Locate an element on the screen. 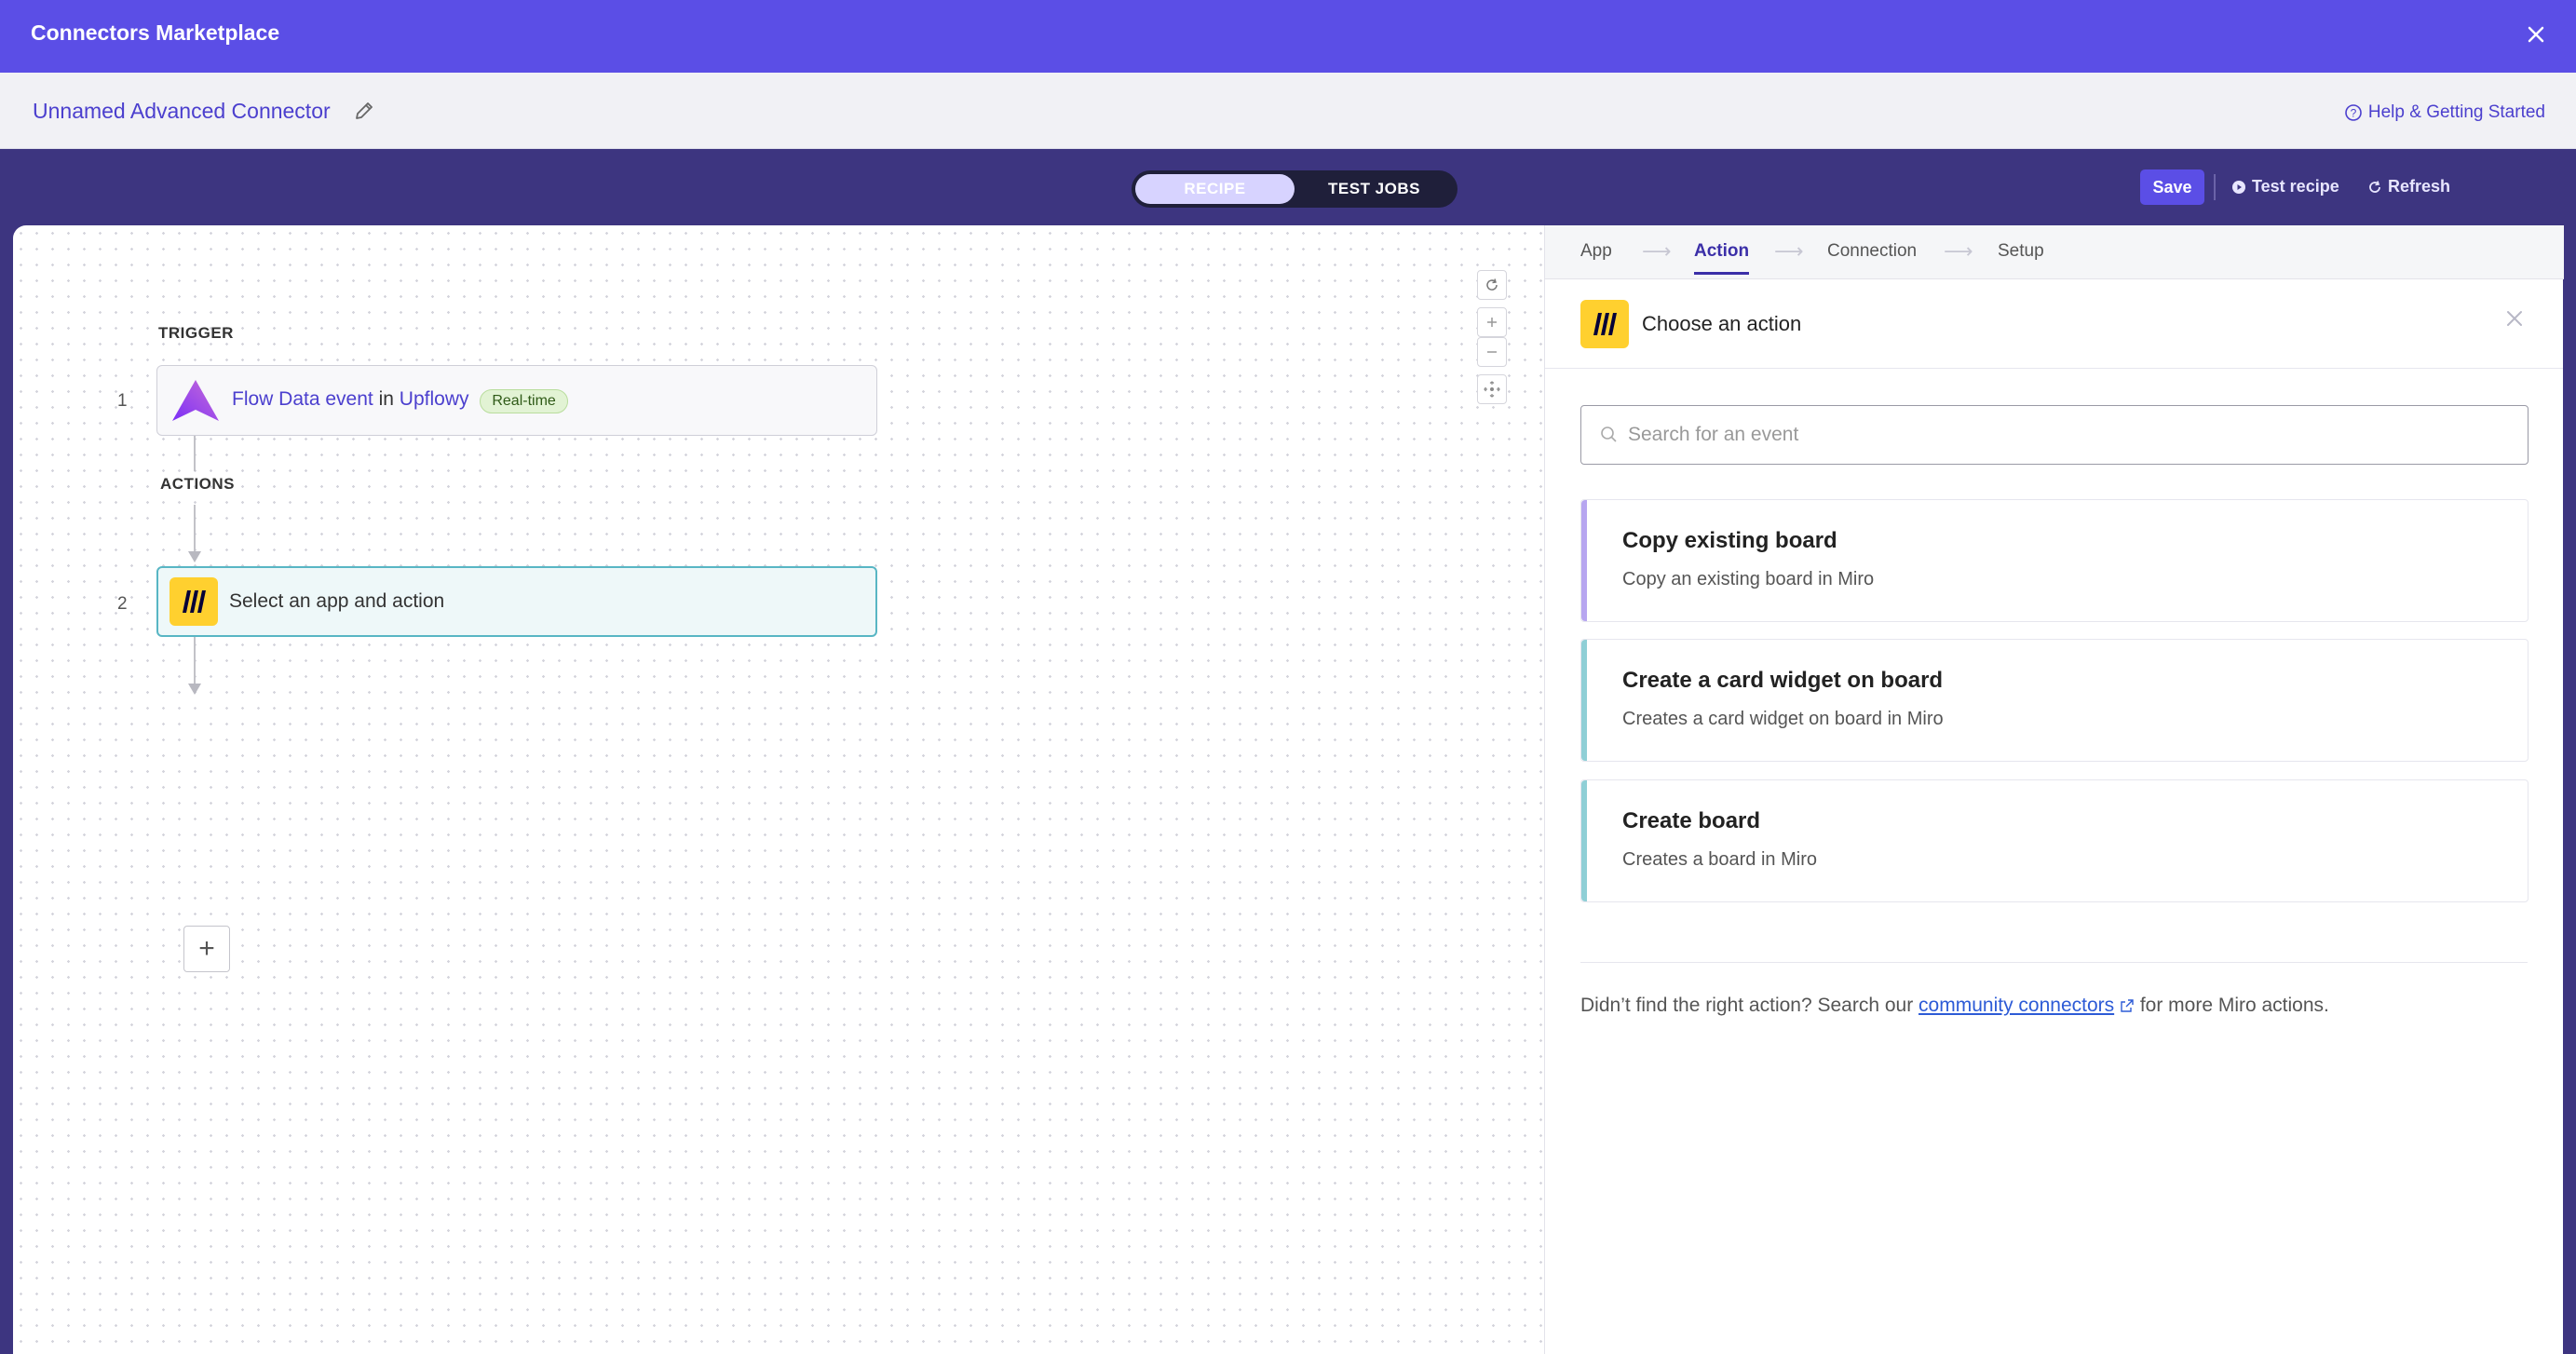 The width and height of the screenshot is (2576, 1354). search-icon is located at coordinates (1609, 435).